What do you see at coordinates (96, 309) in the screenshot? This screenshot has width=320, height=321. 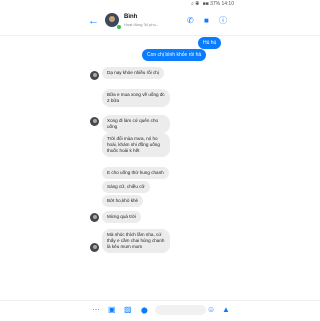 I see `more-icon: ⋯` at bounding box center [96, 309].